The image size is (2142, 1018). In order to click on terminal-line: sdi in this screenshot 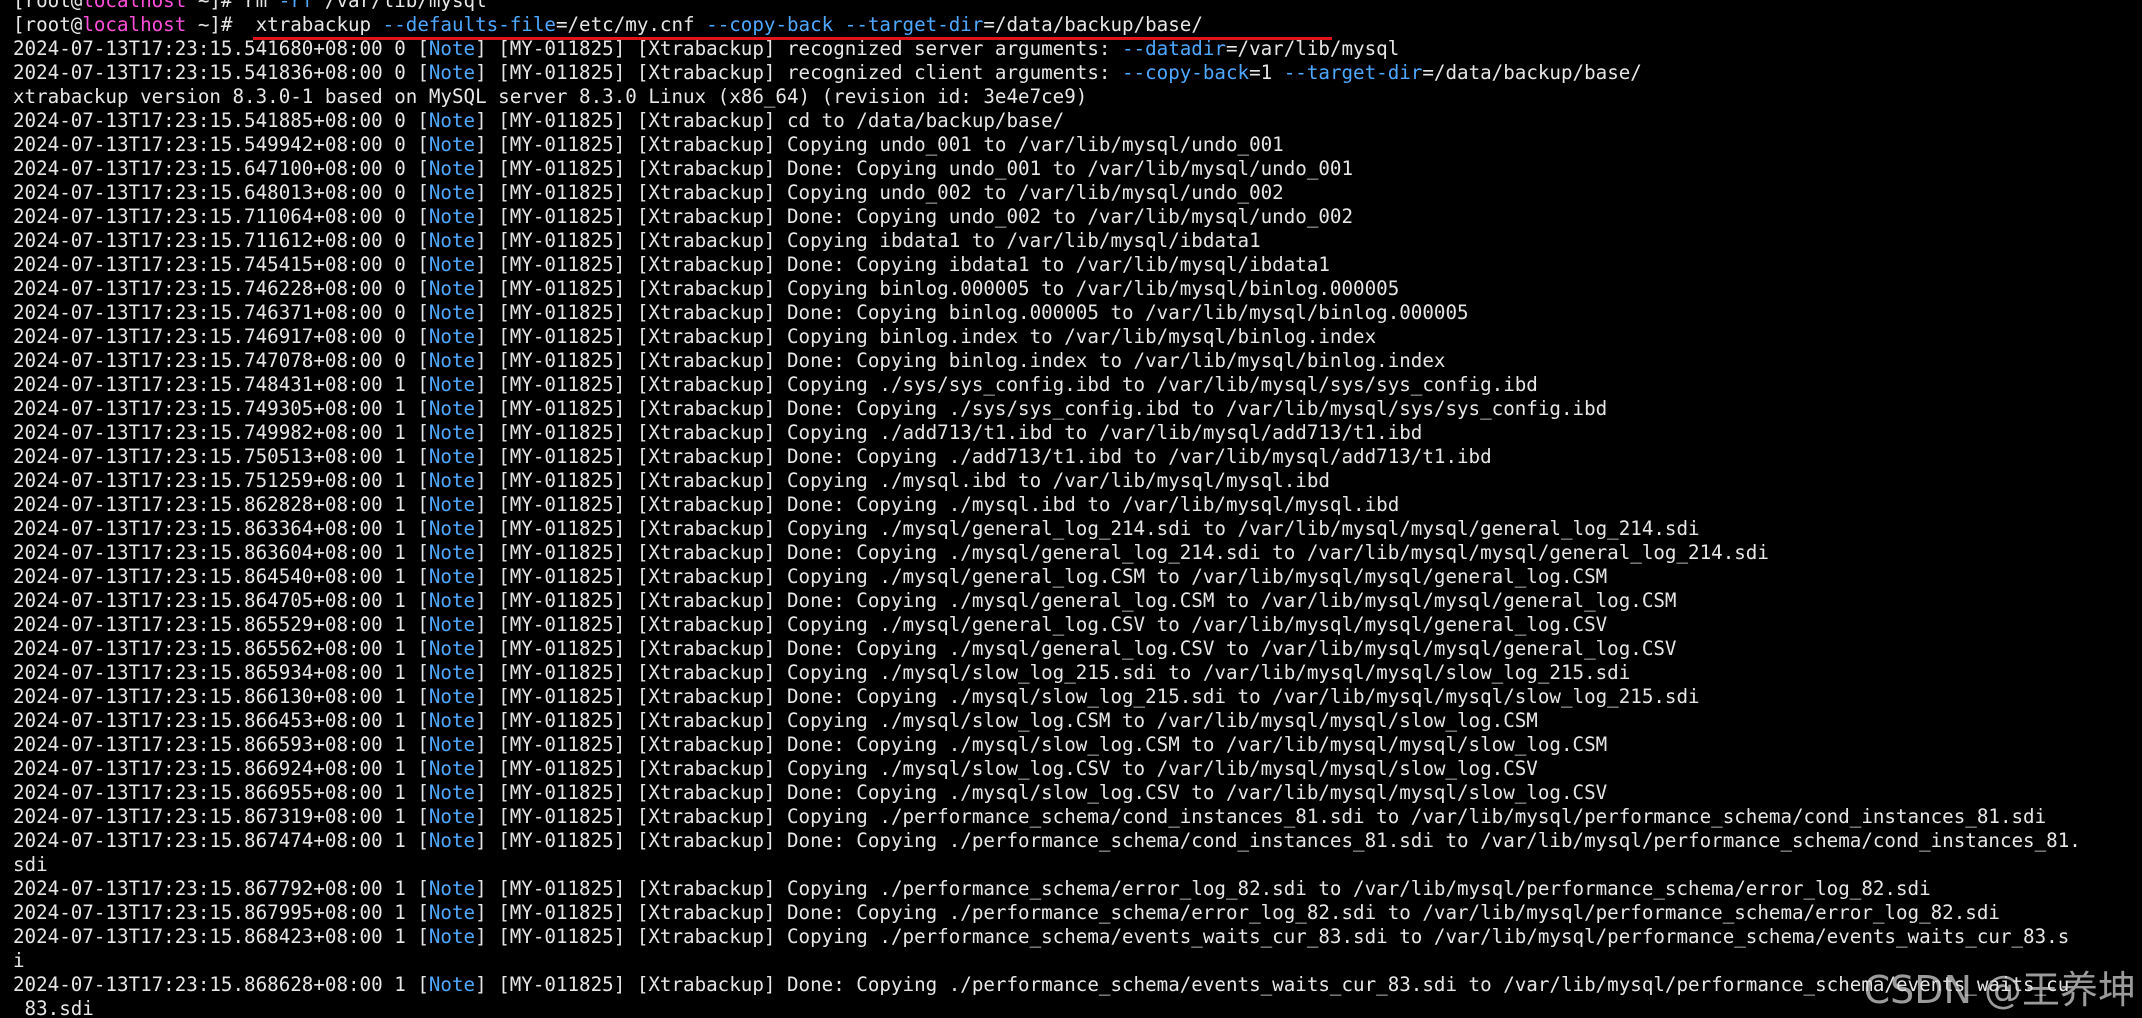, I will do `click(1076, 865)`.